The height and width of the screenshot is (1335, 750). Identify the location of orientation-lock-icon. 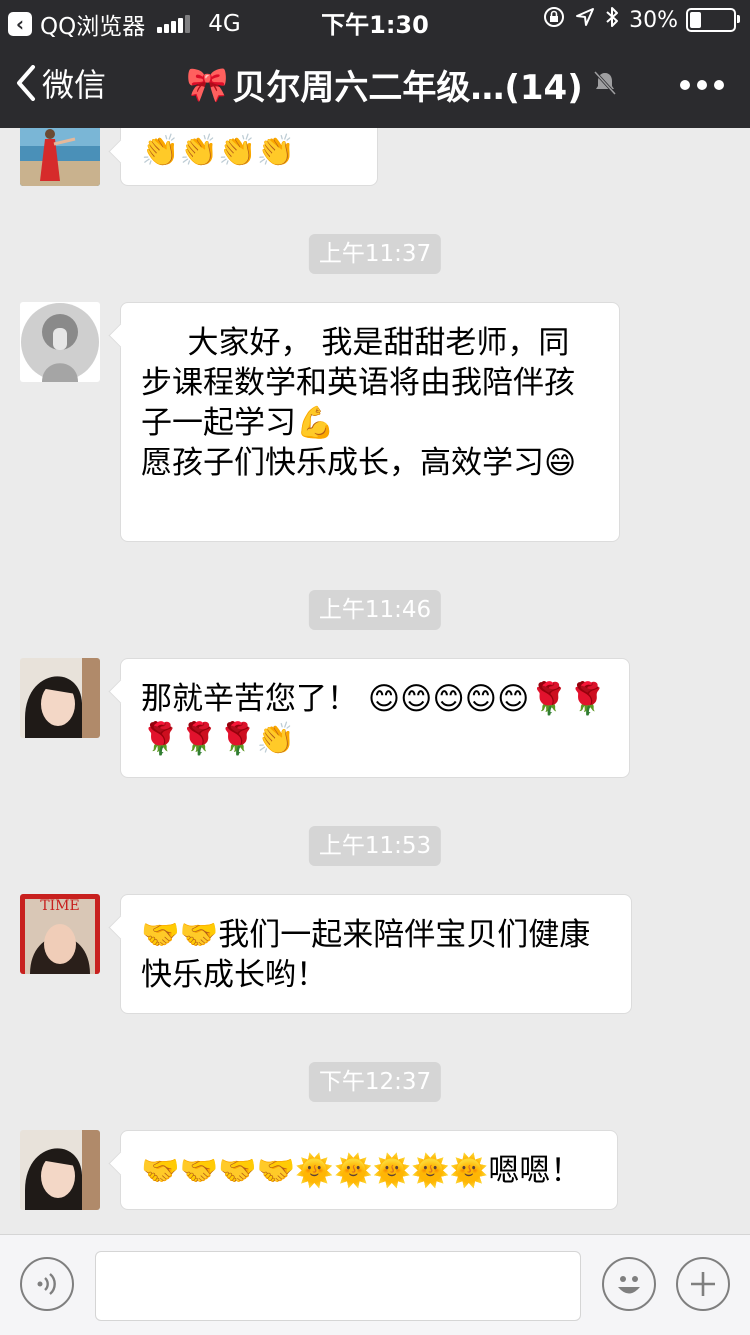
(554, 20).